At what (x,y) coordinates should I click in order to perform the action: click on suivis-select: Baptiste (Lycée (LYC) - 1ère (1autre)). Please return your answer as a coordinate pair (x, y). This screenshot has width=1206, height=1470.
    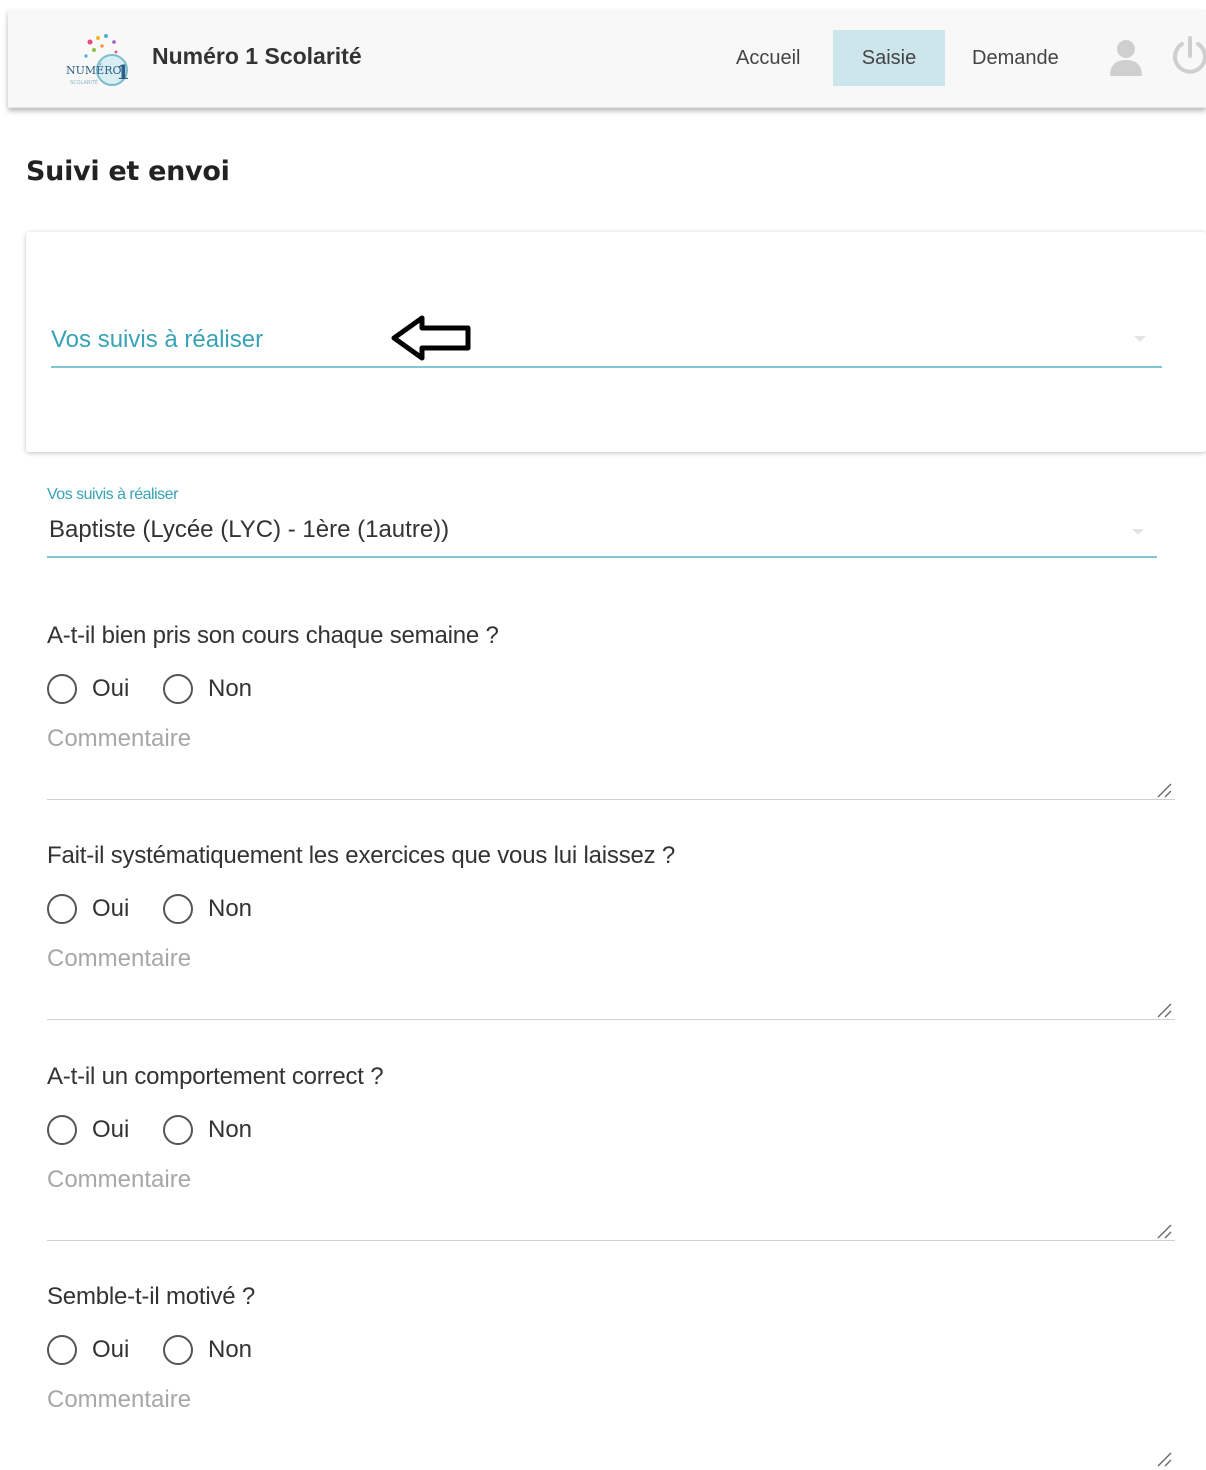
    Looking at the image, I should click on (249, 530).